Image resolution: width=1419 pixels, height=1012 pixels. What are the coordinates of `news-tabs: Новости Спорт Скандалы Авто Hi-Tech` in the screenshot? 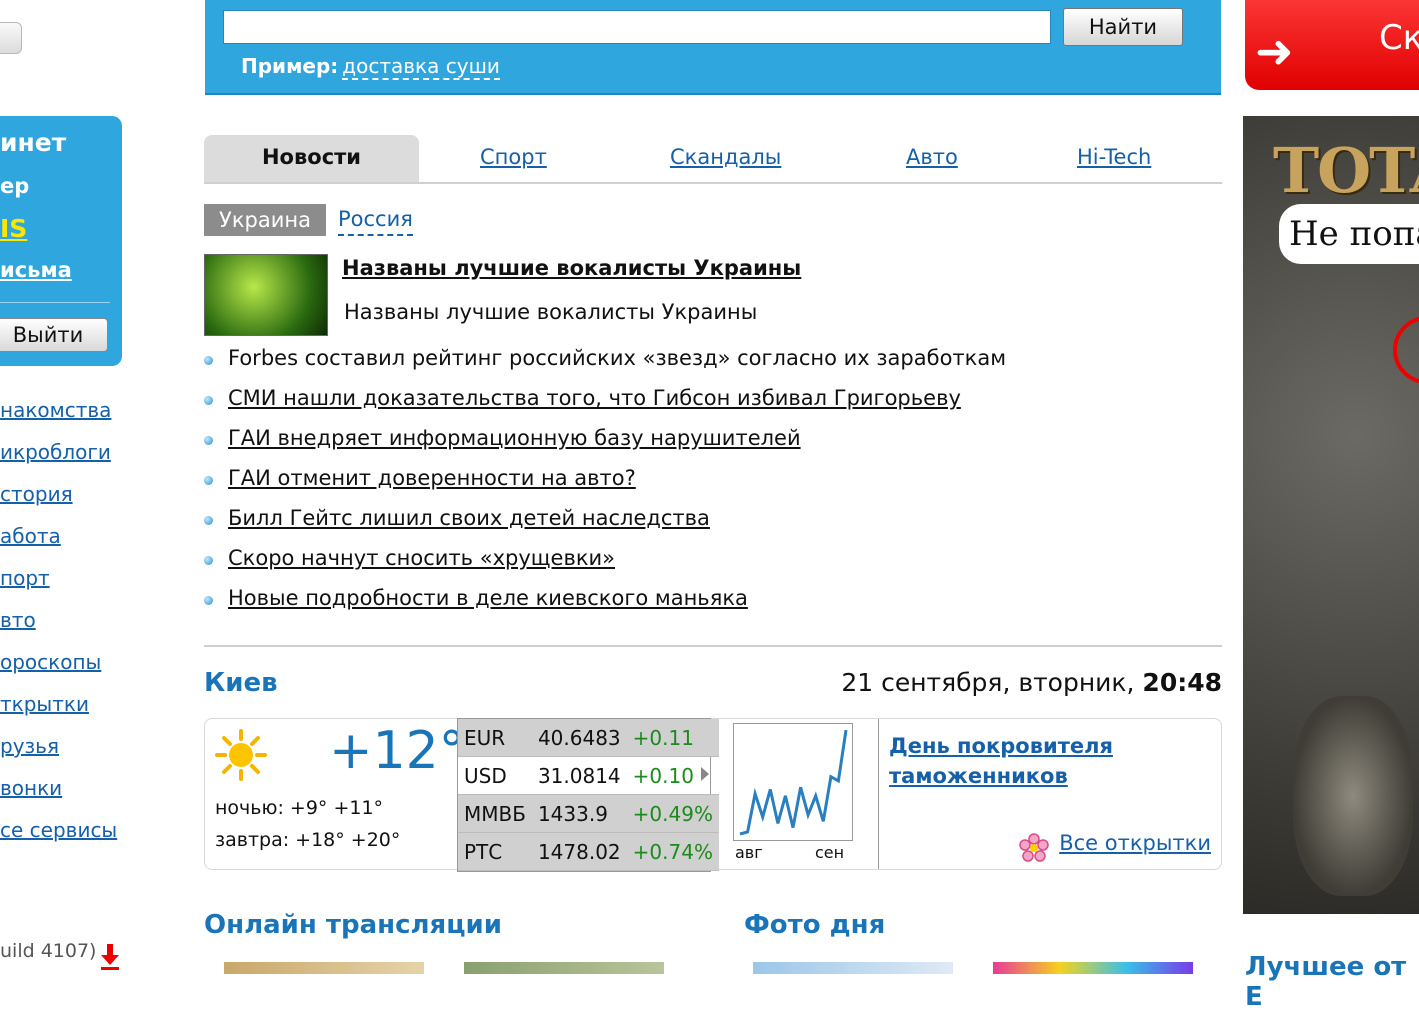 It's located at (713, 159).